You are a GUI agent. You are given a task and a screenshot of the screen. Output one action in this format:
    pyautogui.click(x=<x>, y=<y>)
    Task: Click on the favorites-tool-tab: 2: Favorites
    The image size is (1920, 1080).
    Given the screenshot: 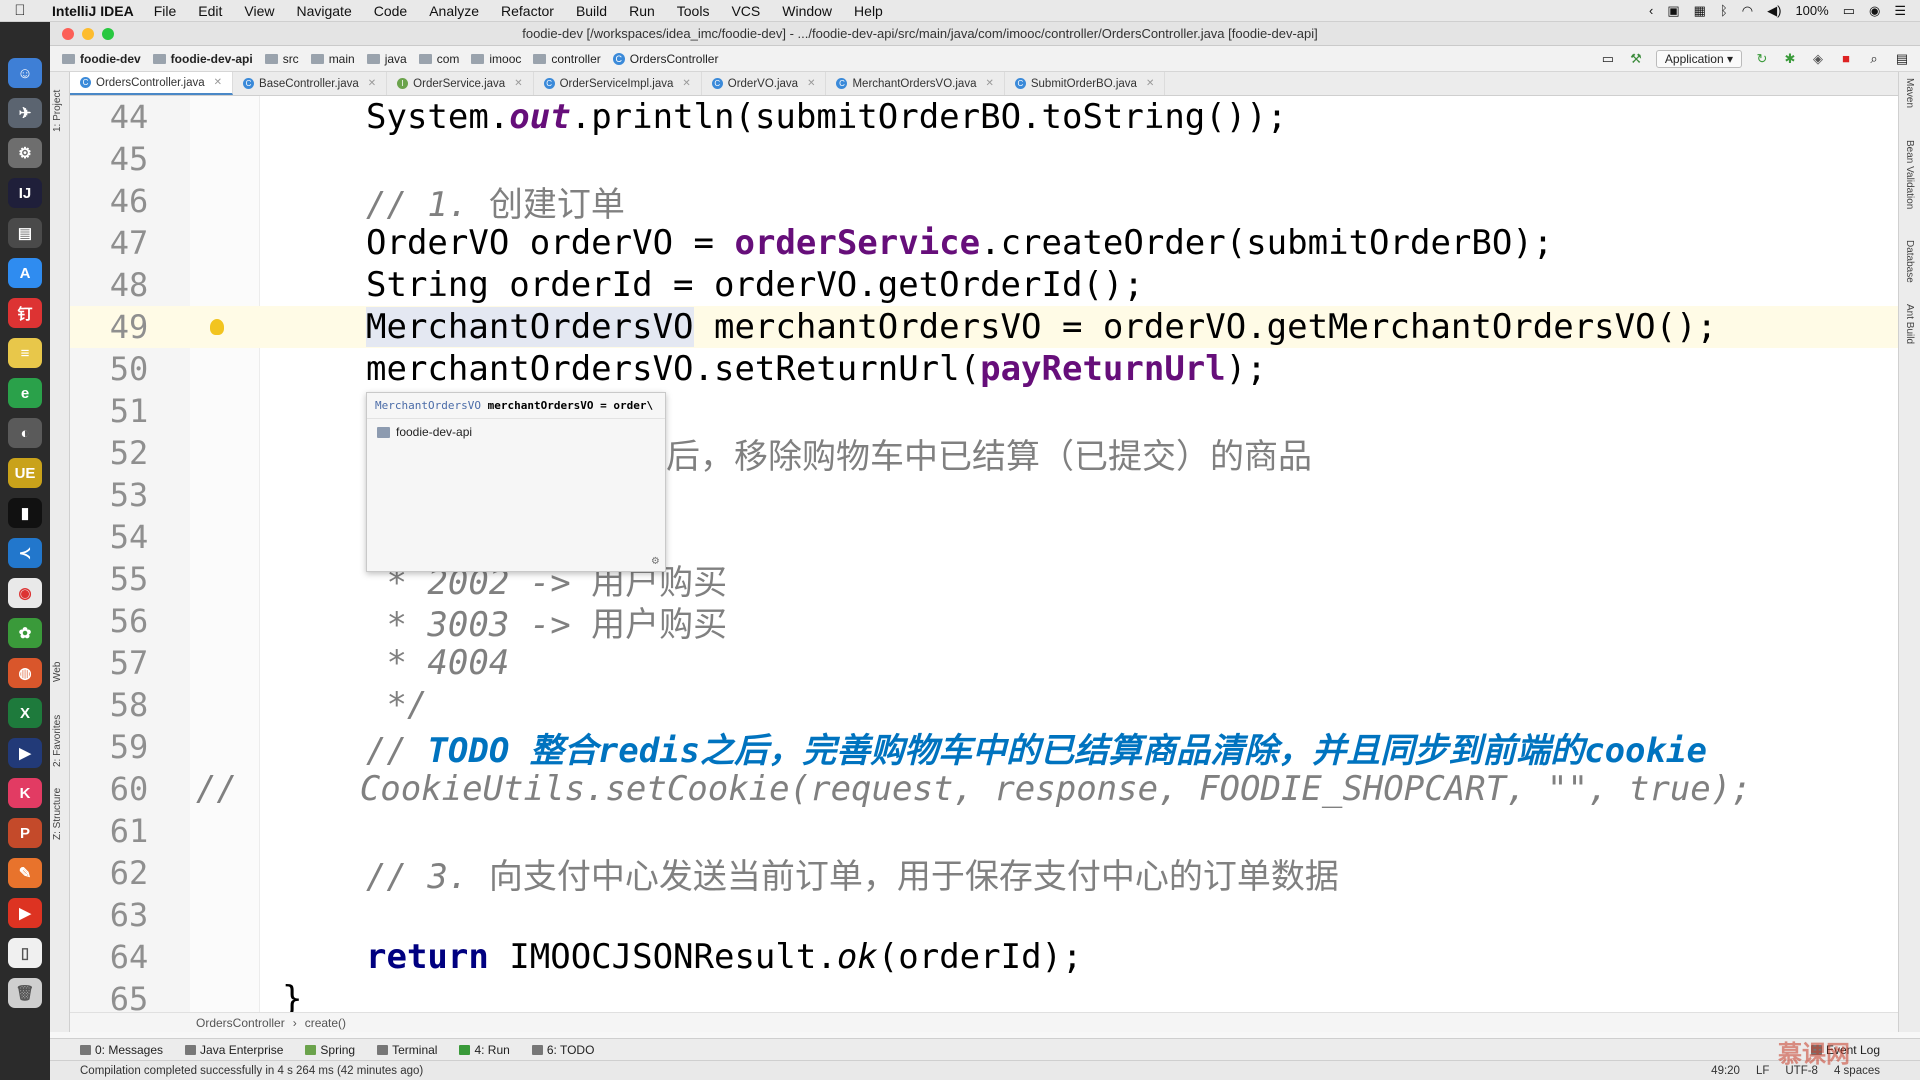 What is the action you would take?
    pyautogui.click(x=57, y=741)
    